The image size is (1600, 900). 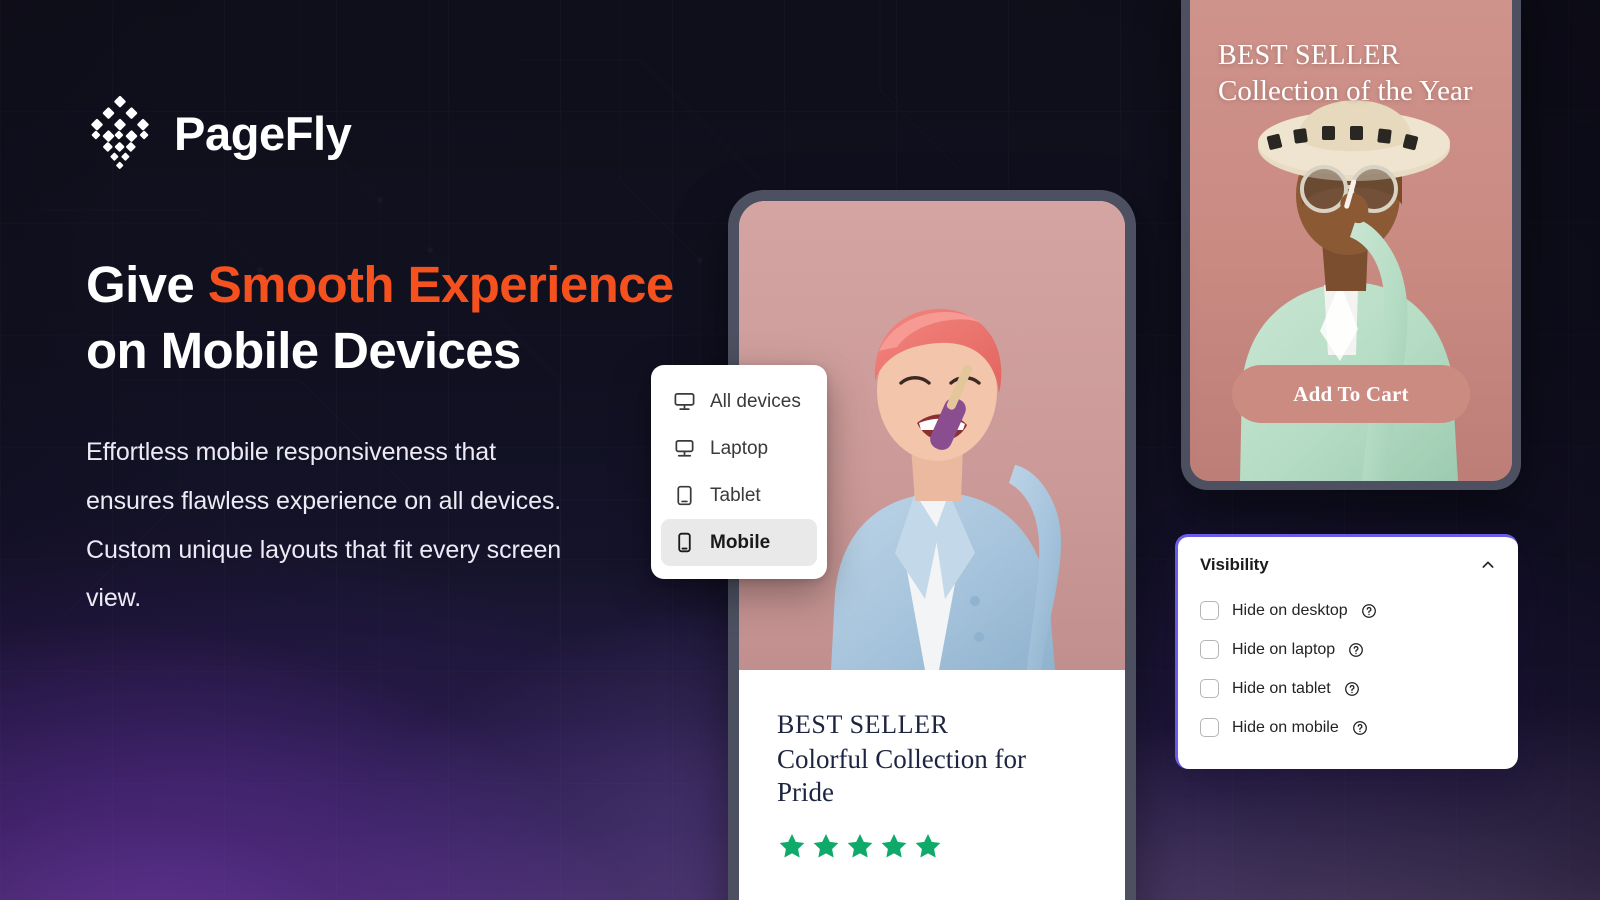 I want to click on visibility-option-row: Hide on mobile, so click(x=1348, y=727).